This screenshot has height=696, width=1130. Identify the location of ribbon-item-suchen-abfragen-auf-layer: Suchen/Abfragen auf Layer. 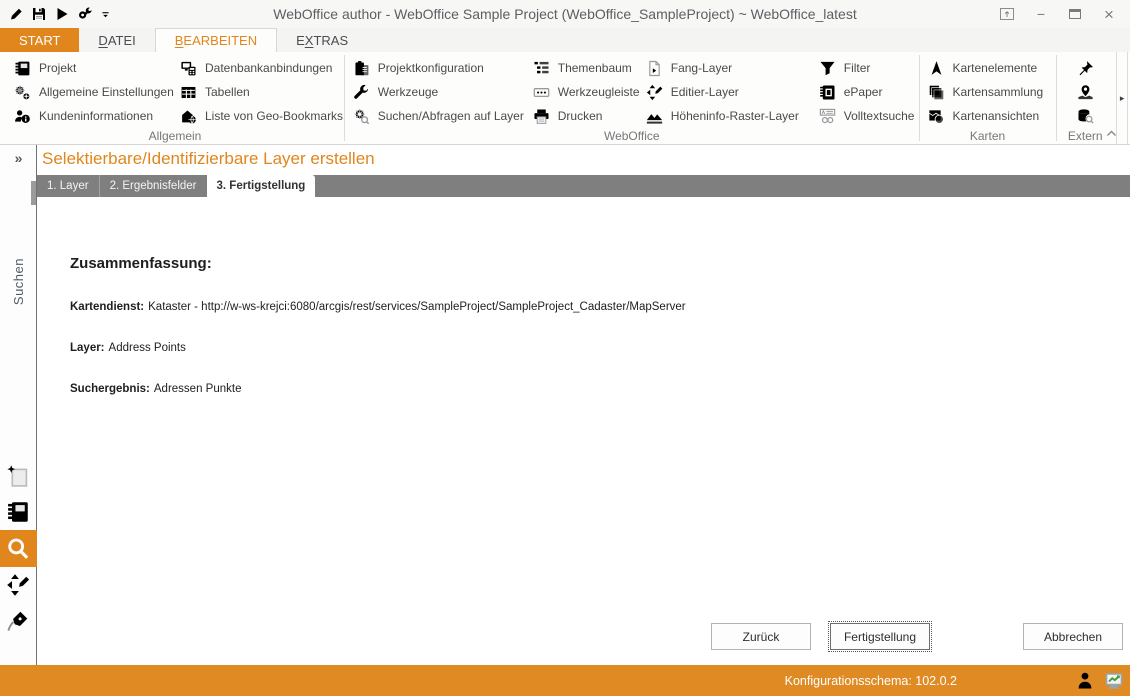
(435, 116).